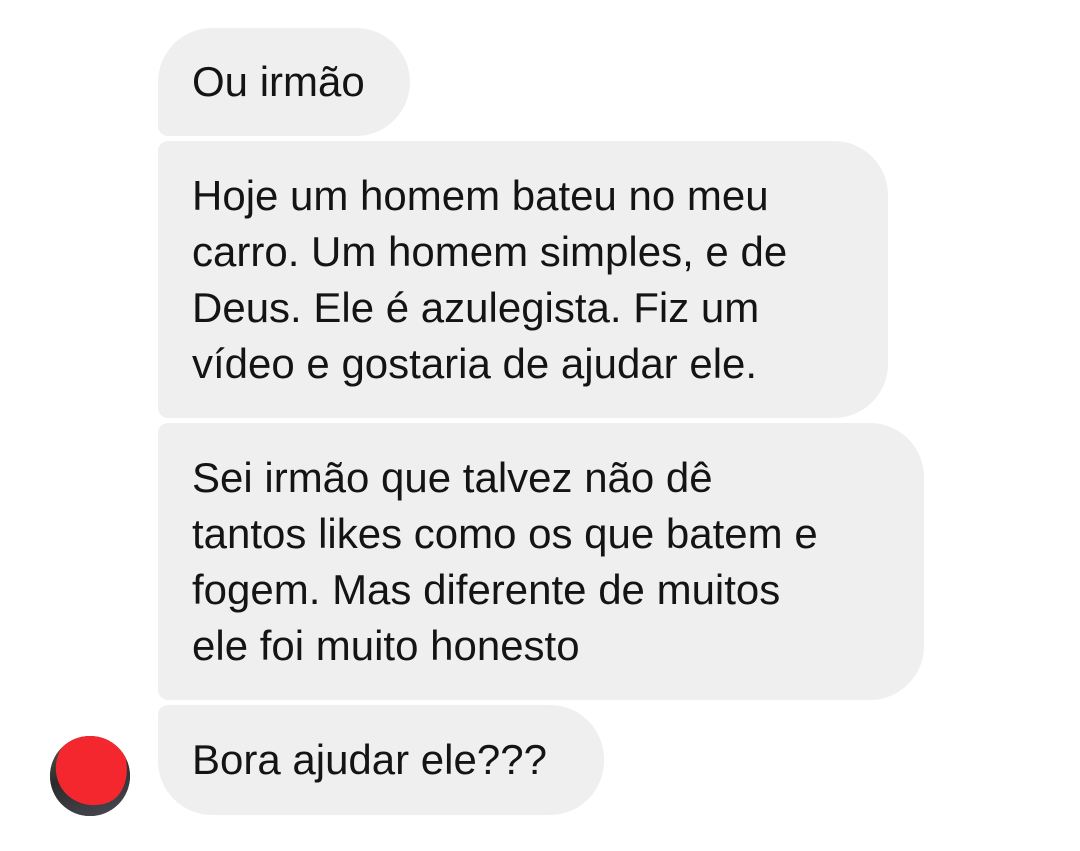 The height and width of the screenshot is (851, 1080). Describe the element at coordinates (284, 82) in the screenshot. I see `message-bubble: Ou irmão` at that location.